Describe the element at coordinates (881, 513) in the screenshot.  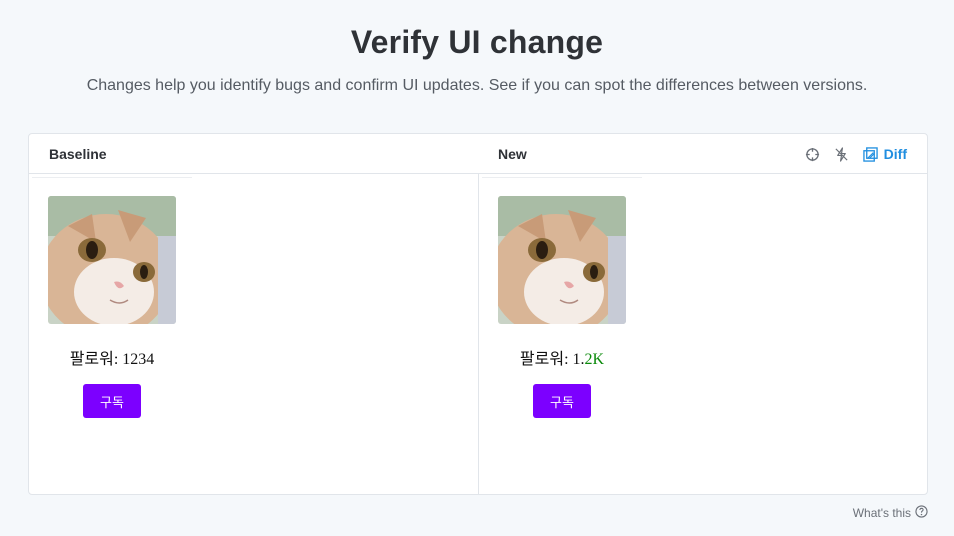
I see `whats-this-label: What's this` at that location.